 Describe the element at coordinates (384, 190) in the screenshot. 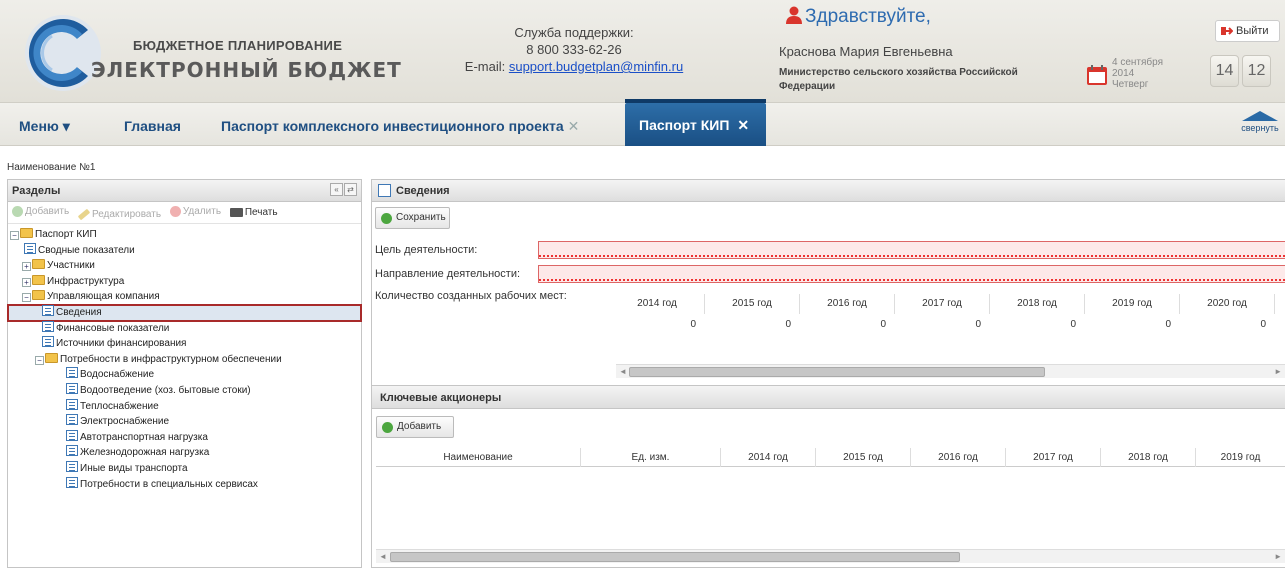

I see `document-icon` at that location.